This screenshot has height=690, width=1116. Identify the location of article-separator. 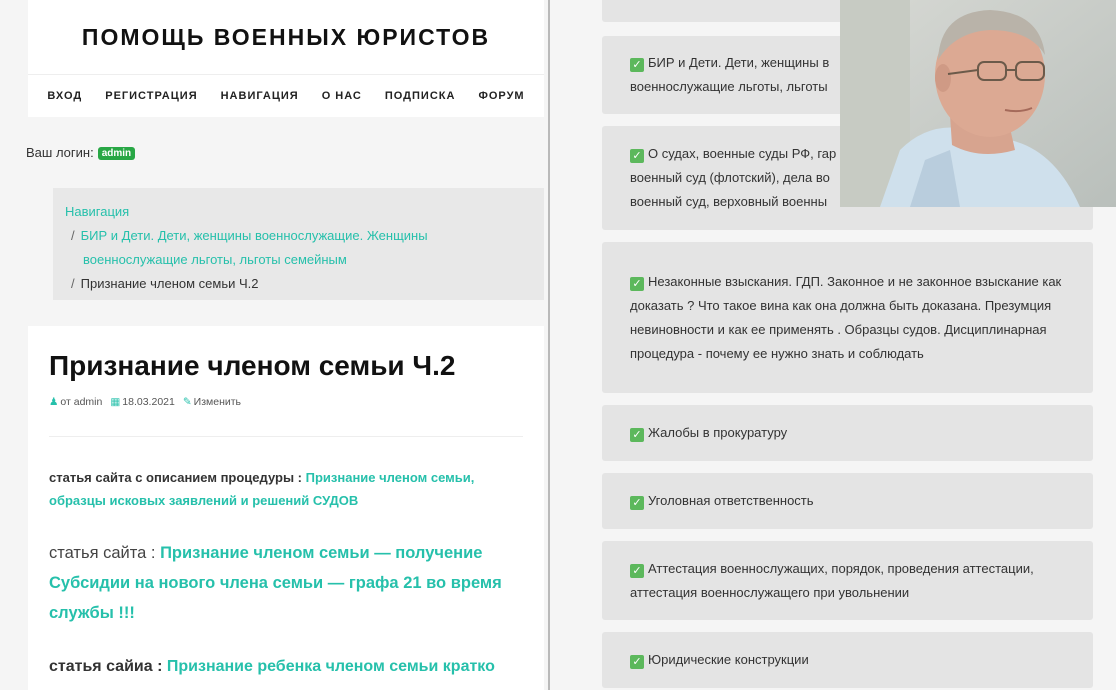
(286, 436).